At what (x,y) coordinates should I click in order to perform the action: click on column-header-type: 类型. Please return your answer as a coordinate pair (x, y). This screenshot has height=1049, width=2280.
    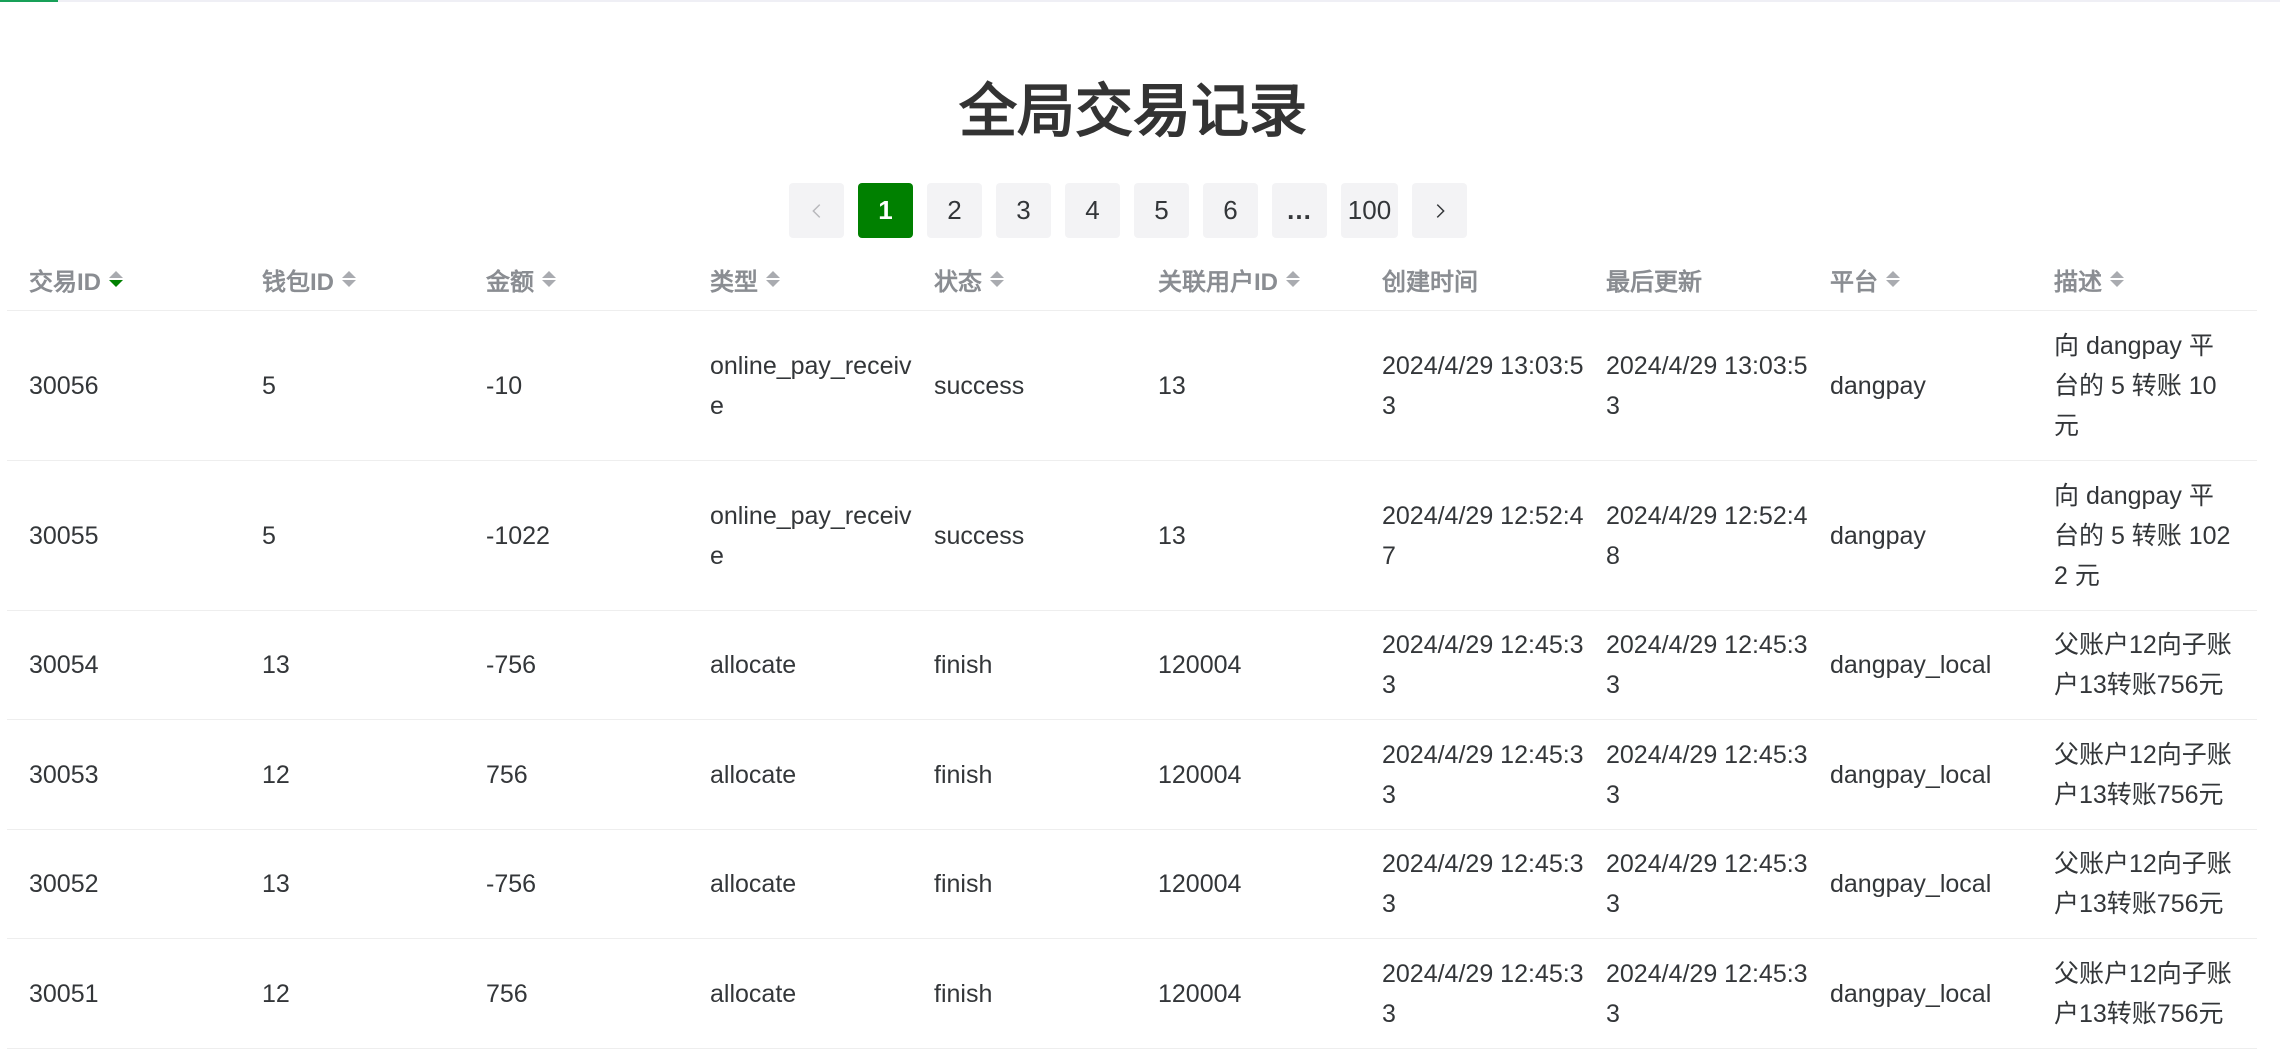
    Looking at the image, I should click on (800, 279).